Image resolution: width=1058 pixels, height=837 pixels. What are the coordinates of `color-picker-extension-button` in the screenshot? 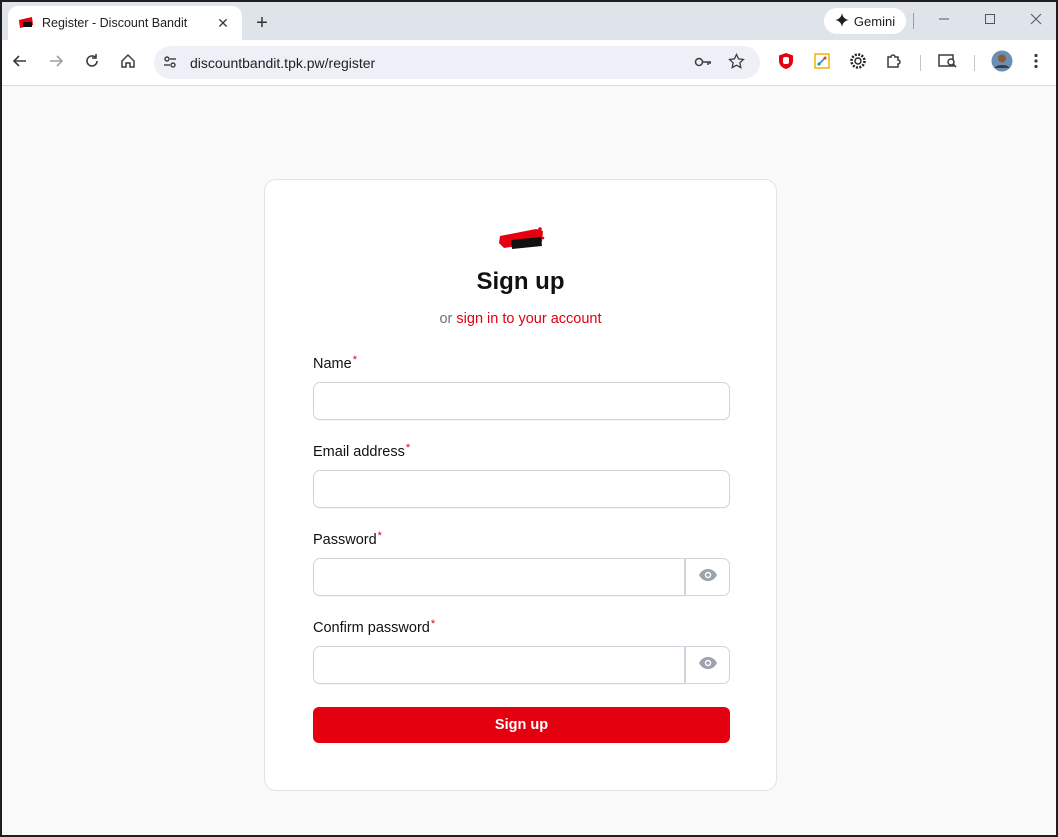 It's located at (822, 63).